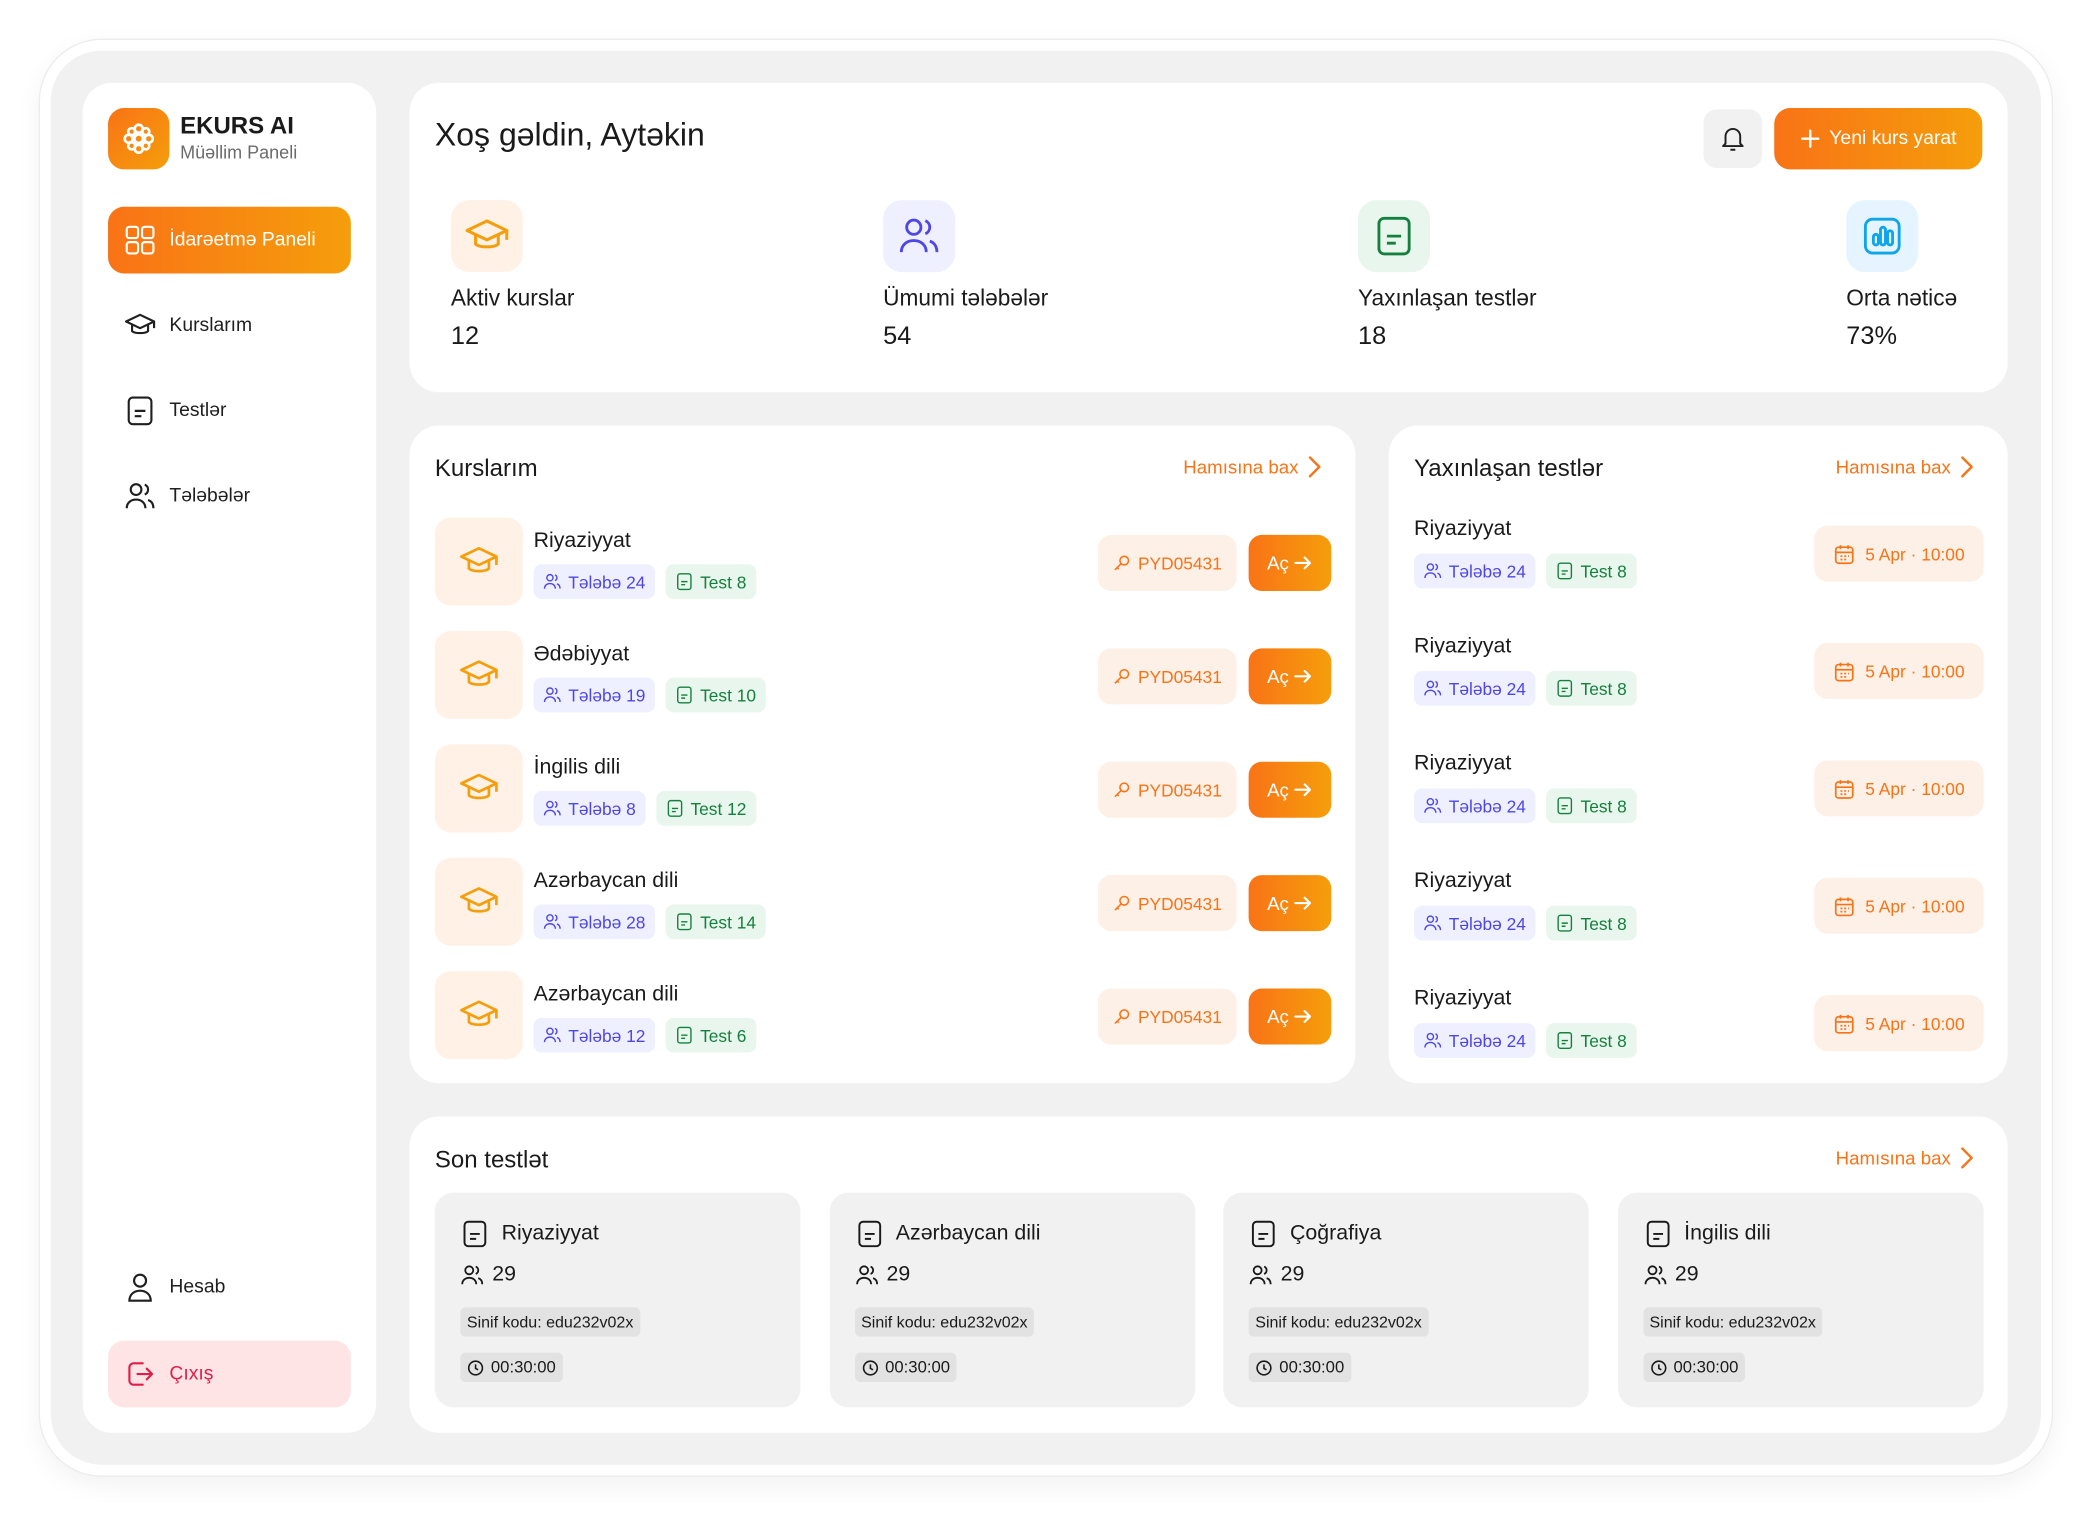 This screenshot has width=2092, height=1516. Describe the element at coordinates (1733, 139) in the screenshot. I see `notifications-button` at that location.